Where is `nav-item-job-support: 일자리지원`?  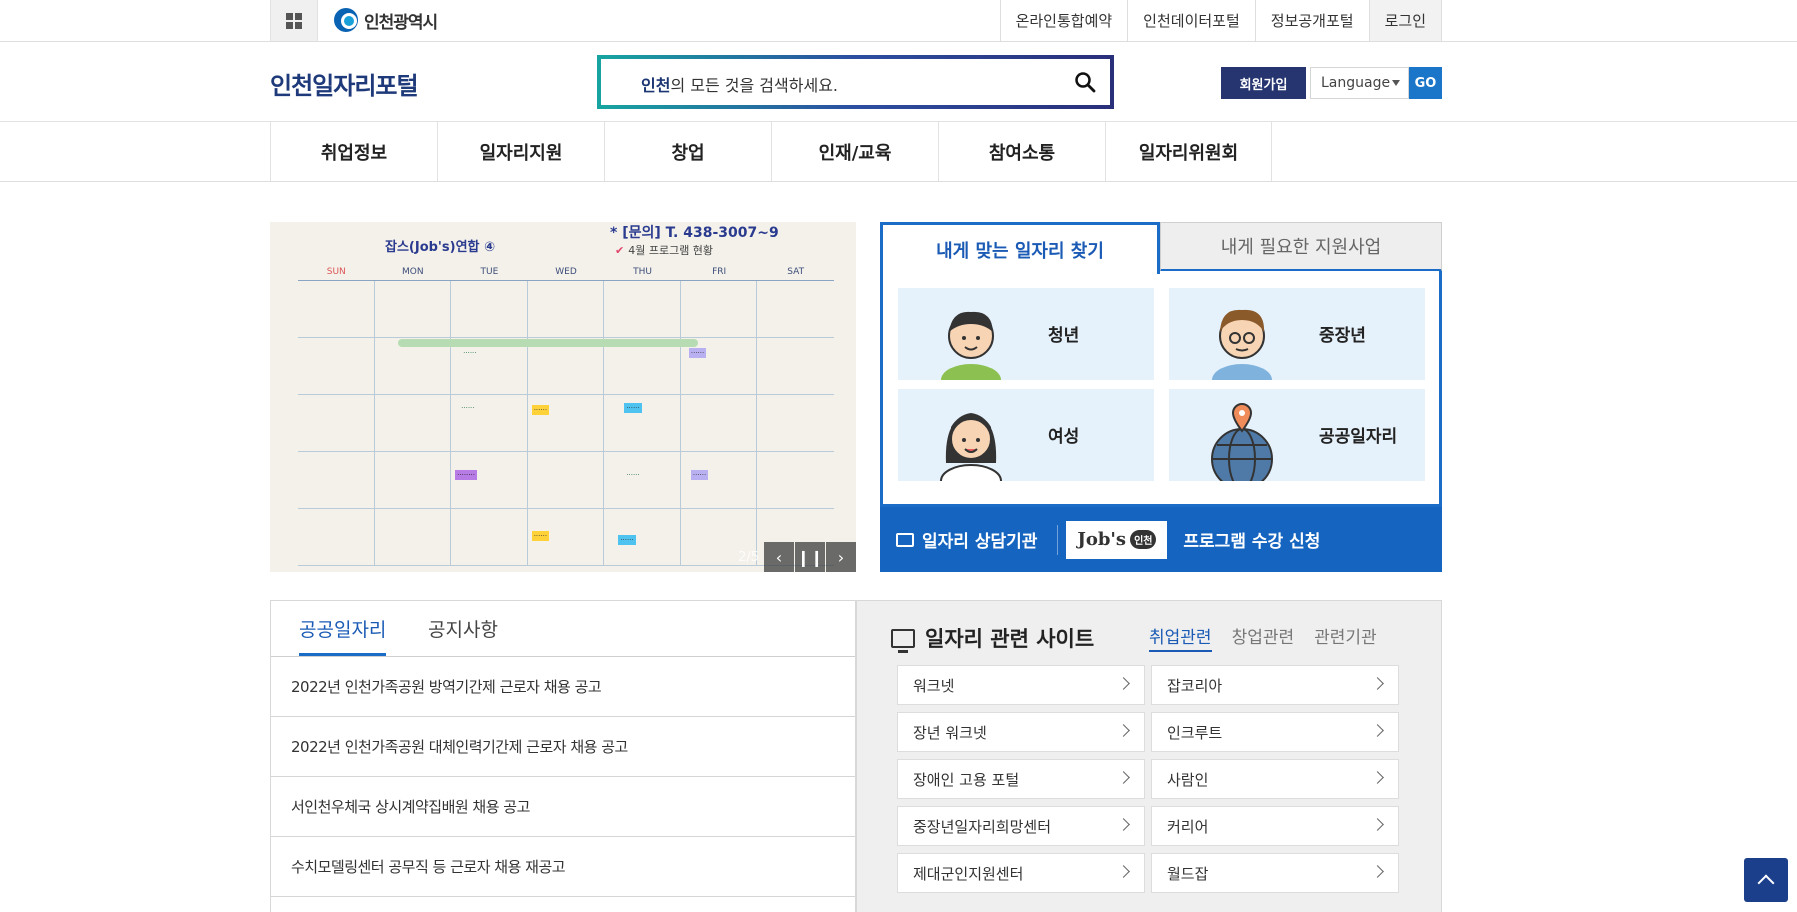 nav-item-job-support: 일자리지원 is located at coordinates (520, 151).